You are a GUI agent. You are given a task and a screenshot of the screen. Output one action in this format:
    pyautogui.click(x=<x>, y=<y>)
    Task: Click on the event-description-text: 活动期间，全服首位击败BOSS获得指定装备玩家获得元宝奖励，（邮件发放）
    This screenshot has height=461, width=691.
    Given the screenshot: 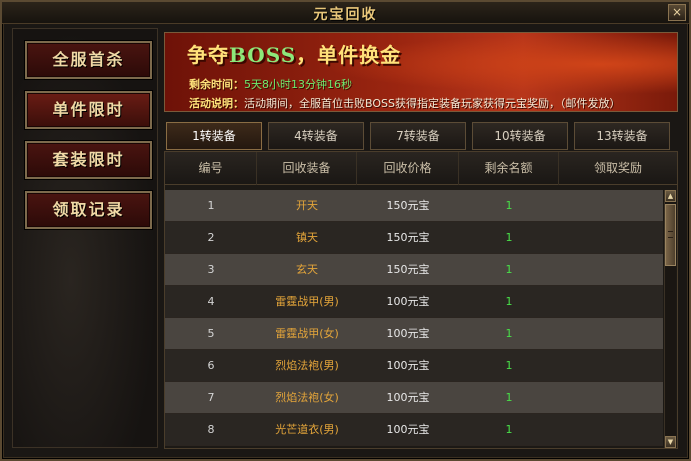 What is the action you would take?
    pyautogui.click(x=432, y=103)
    